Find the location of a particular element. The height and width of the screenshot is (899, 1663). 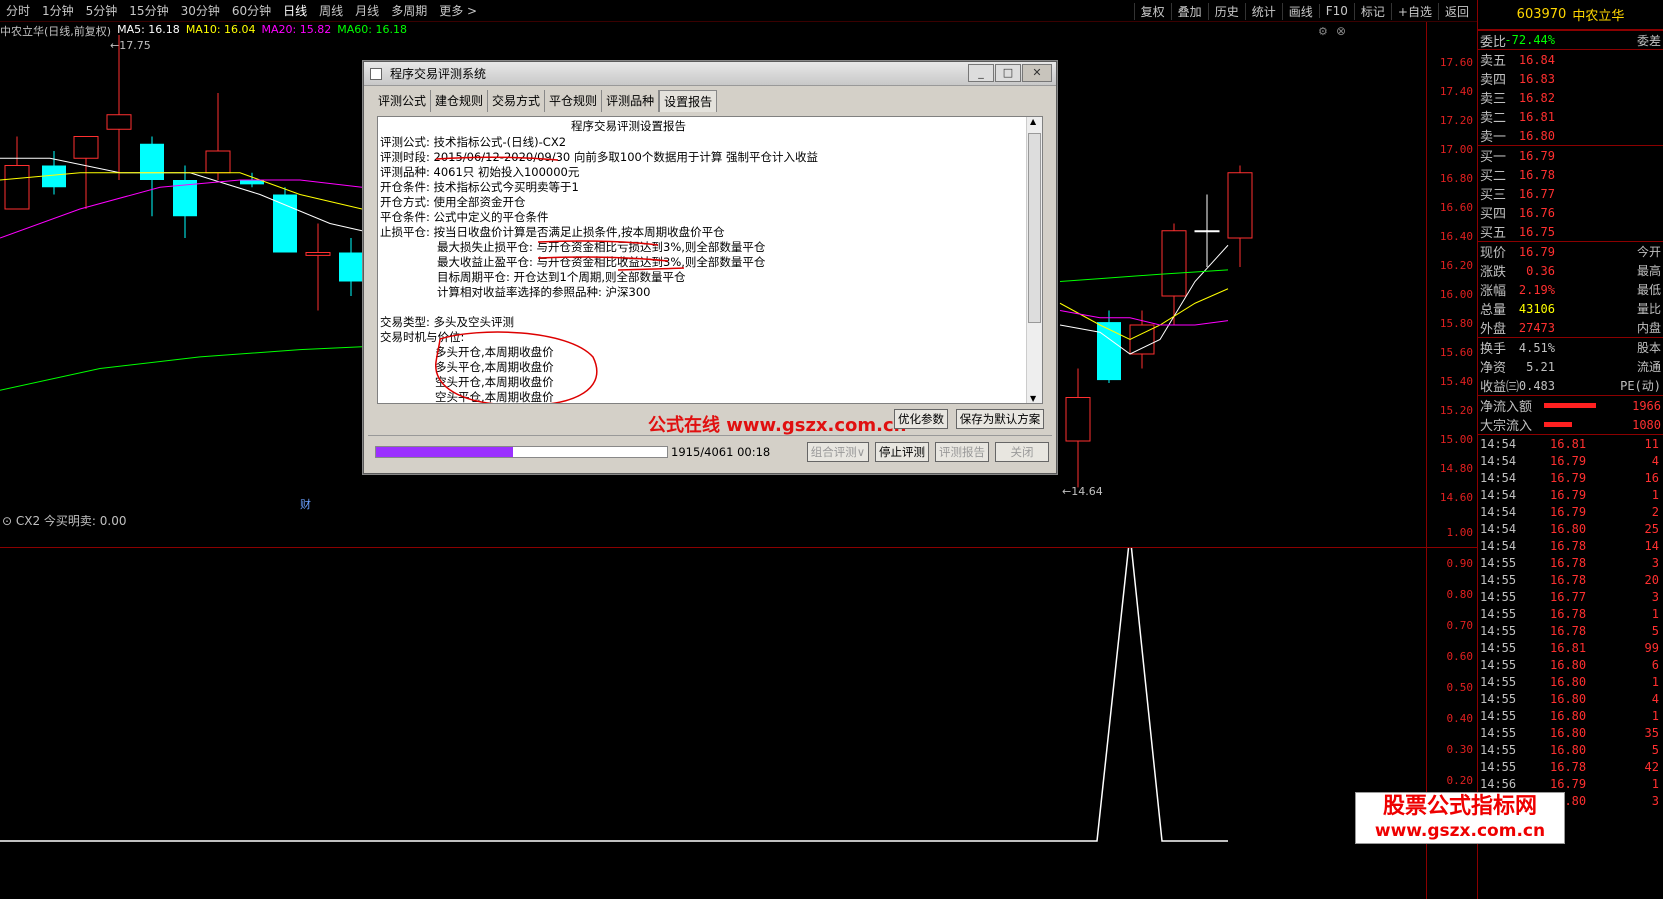

dialog-tab: 评测品种 is located at coordinates (631, 101).